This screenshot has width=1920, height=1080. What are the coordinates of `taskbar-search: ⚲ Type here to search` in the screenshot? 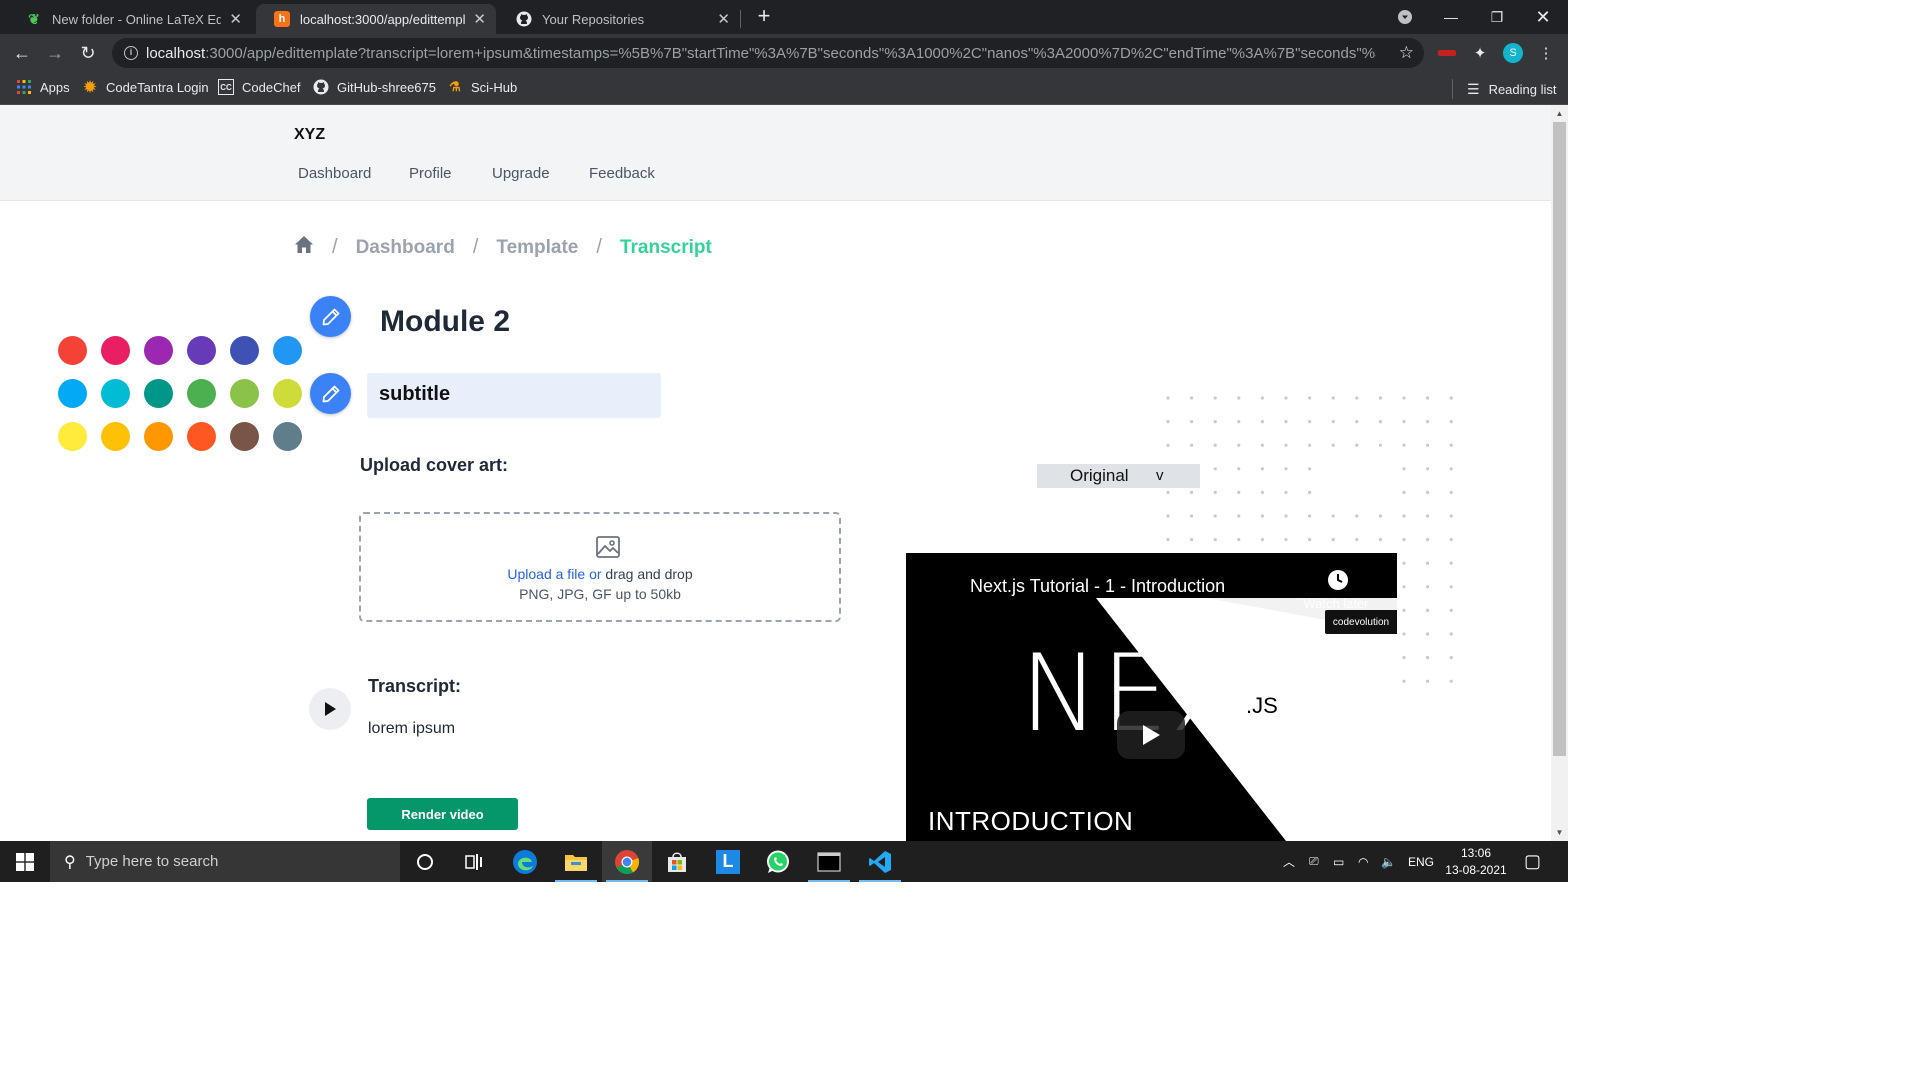 It's located at (225, 861).